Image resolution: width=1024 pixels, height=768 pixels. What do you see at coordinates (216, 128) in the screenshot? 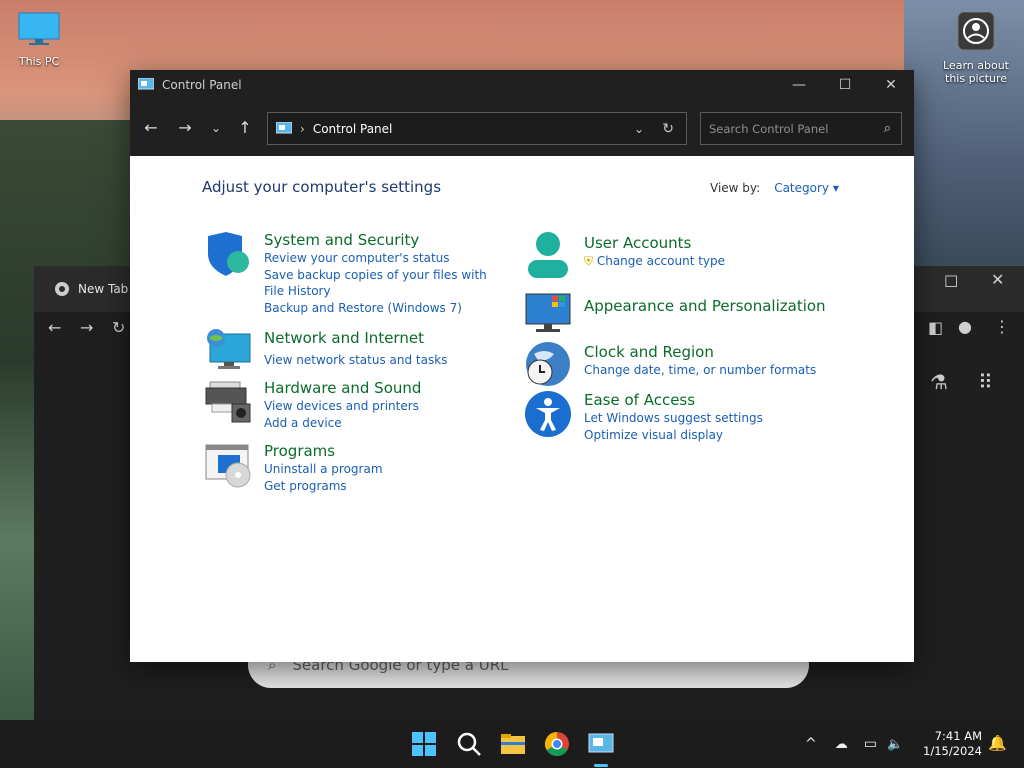
I see `recent-locations-icon: ⌄` at bounding box center [216, 128].